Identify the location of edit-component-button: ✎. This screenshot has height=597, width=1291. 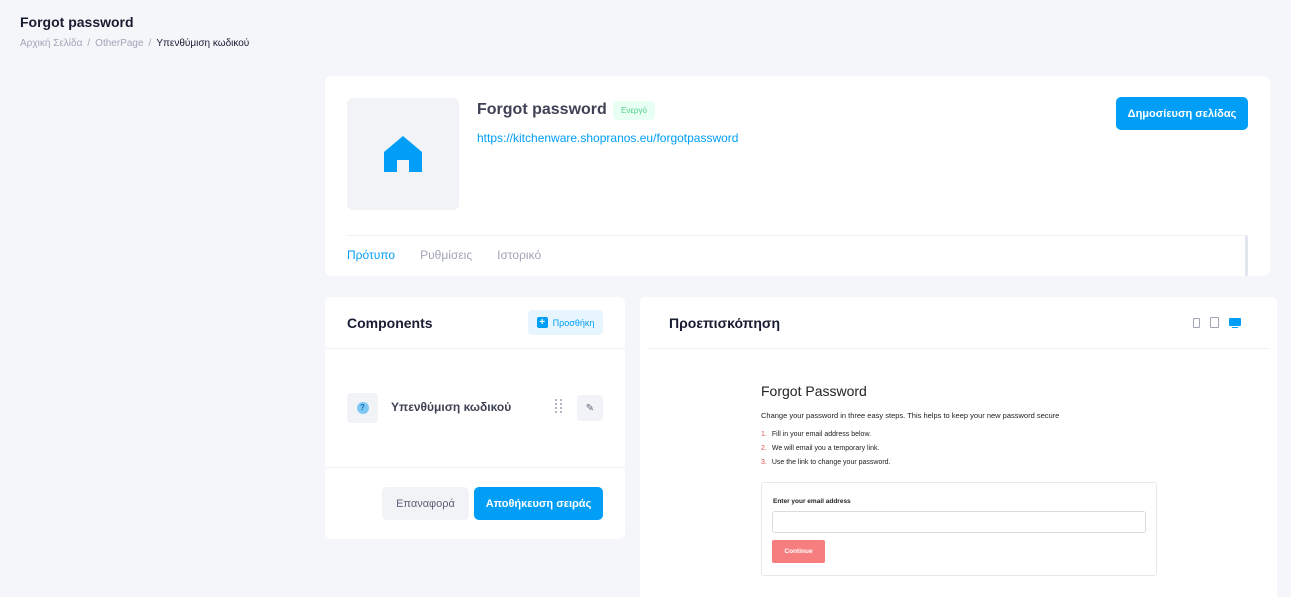
(590, 408).